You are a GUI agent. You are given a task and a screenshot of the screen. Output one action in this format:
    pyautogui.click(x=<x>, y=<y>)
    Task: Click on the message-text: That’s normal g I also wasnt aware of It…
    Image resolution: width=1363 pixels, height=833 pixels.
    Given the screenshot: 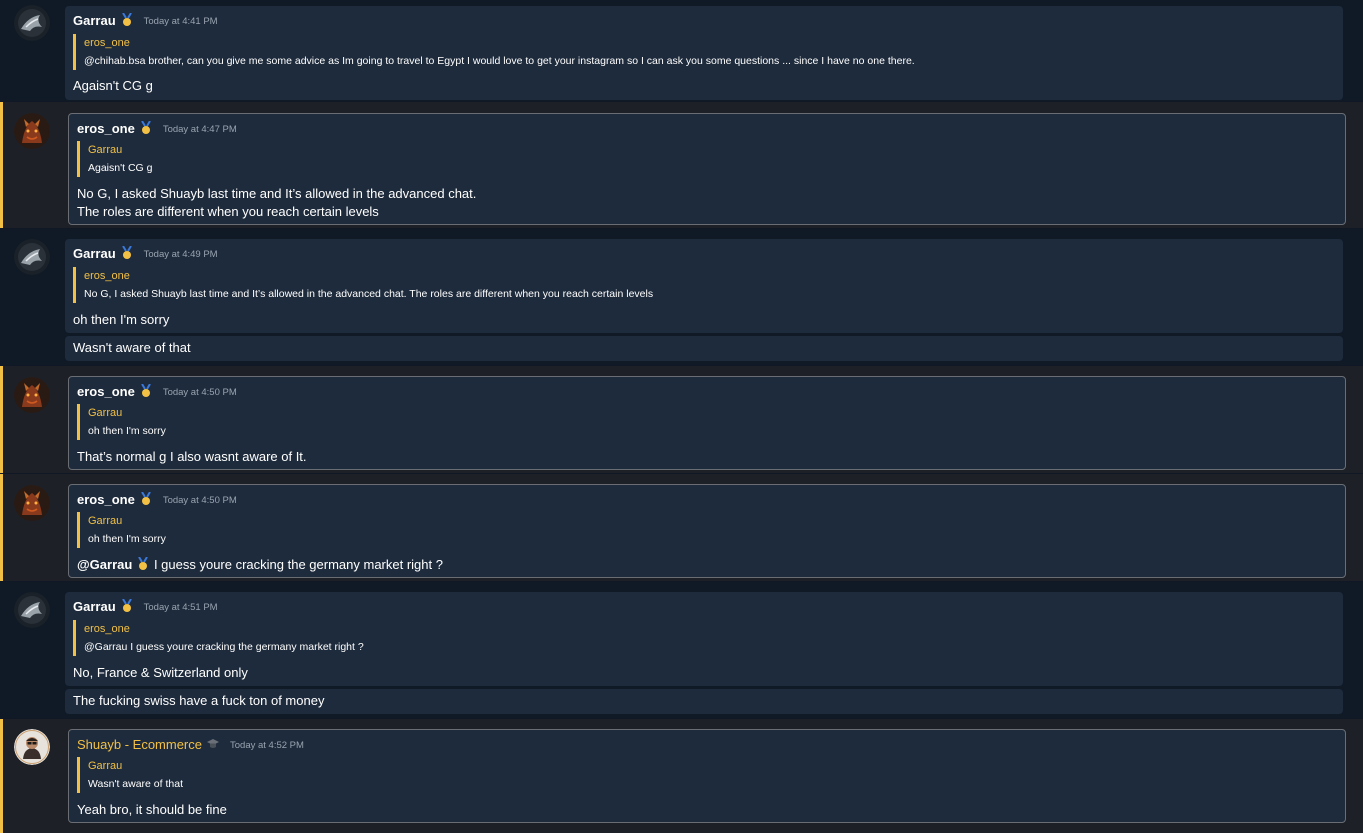 What is the action you would take?
    pyautogui.click(x=192, y=456)
    